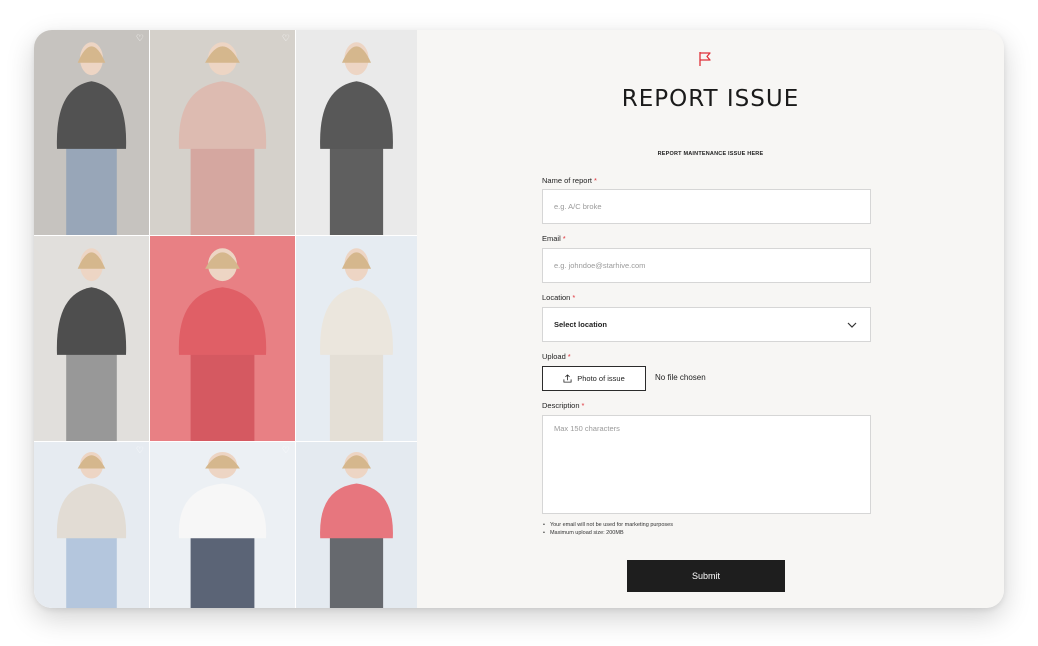 The width and height of the screenshot is (1038, 646). I want to click on upload-photo-button: Photo of issue, so click(594, 378).